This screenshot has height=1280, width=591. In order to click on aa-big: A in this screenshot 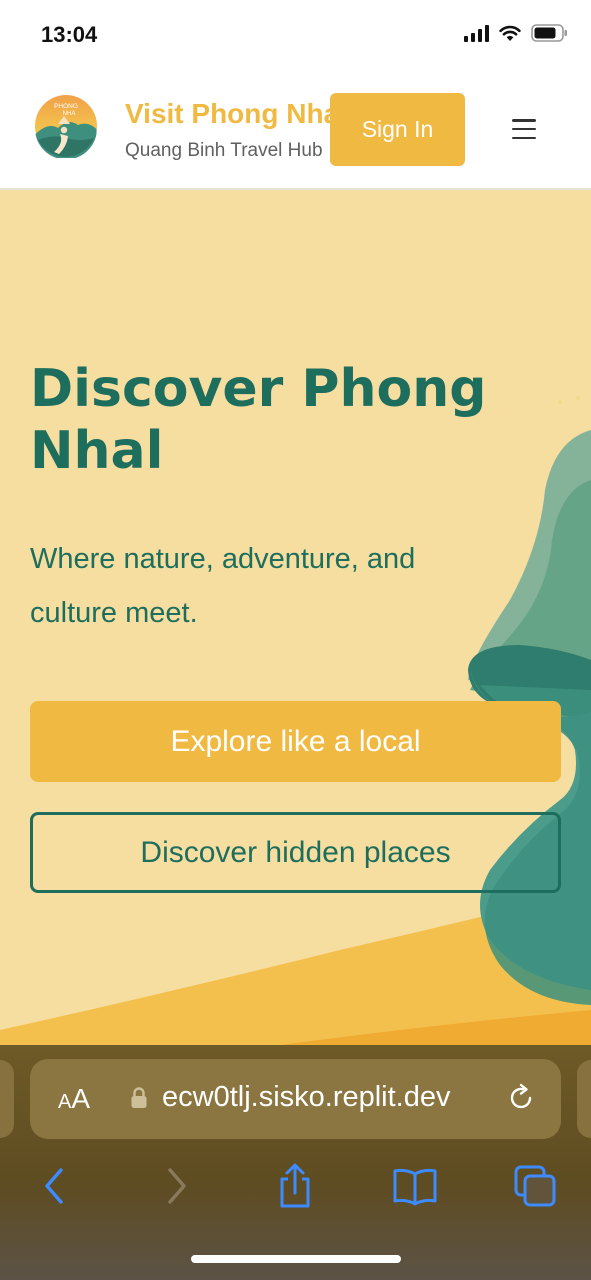, I will do `click(81, 1098)`.